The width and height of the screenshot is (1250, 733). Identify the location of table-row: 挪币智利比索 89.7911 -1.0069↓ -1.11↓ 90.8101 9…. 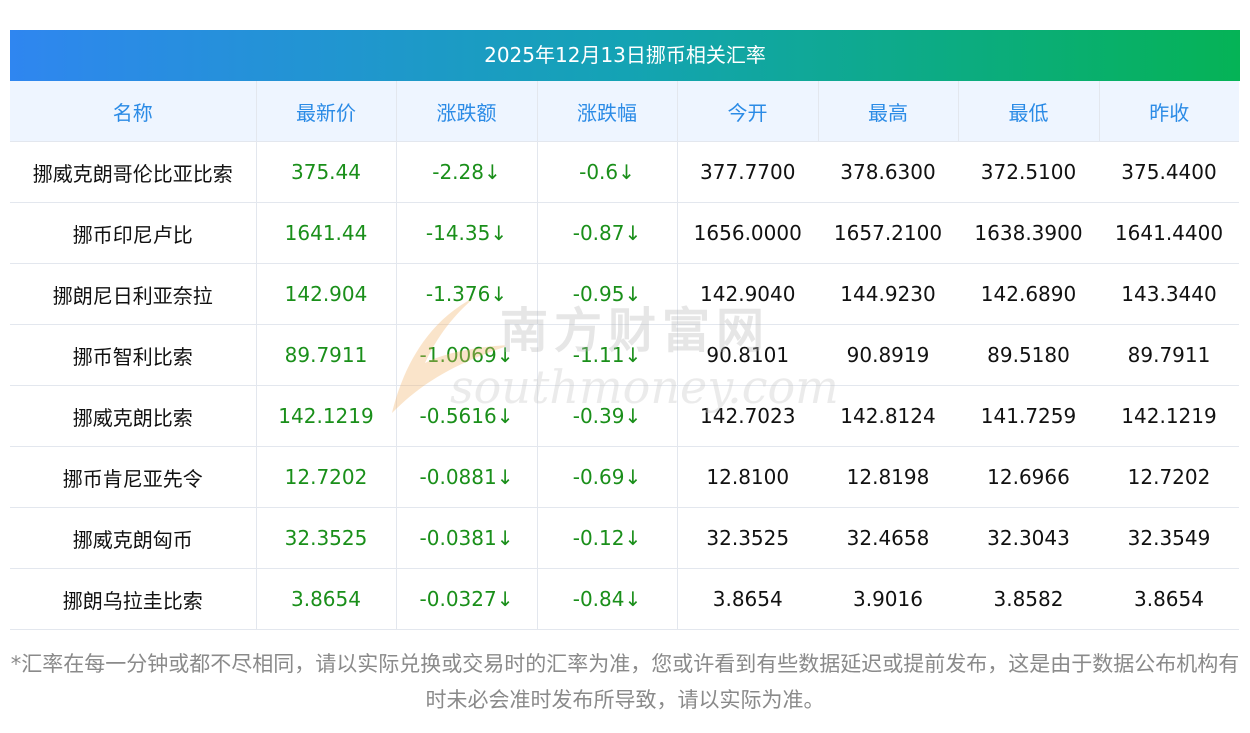
(624, 355).